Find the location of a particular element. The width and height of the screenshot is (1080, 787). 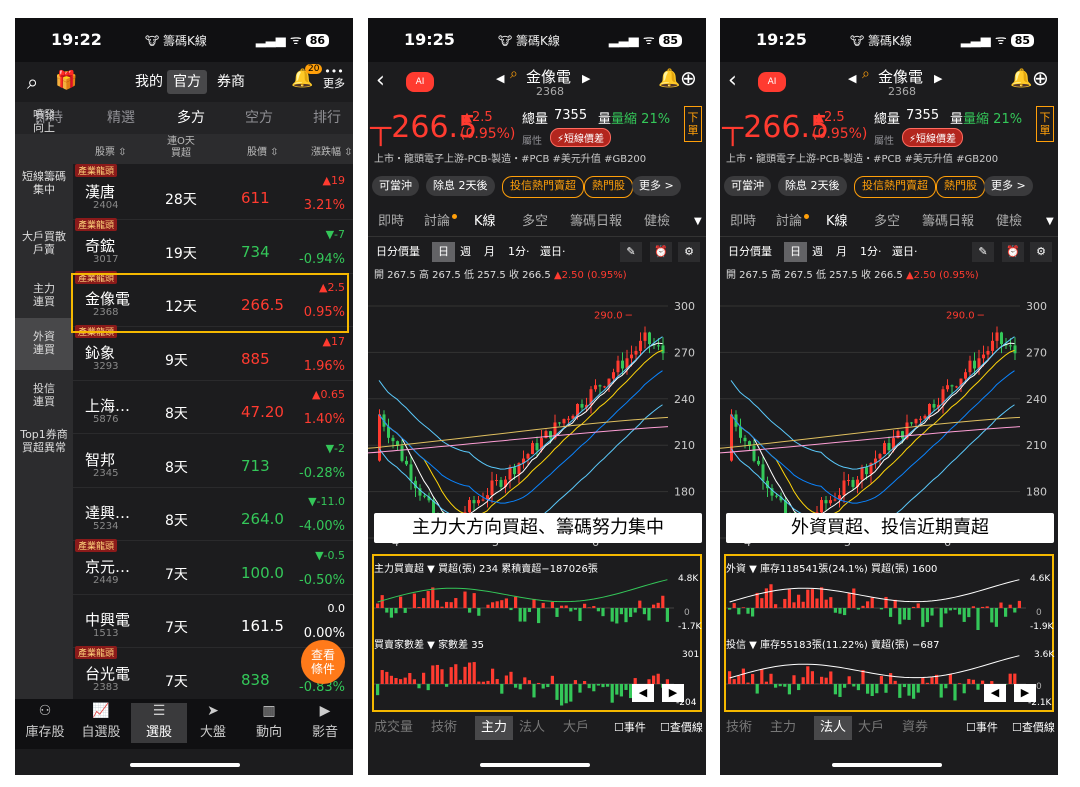

indicator2-header: 投信 ▼ 庫存55183張(11.22%) 賣超(張) −687 is located at coordinates (832, 643).